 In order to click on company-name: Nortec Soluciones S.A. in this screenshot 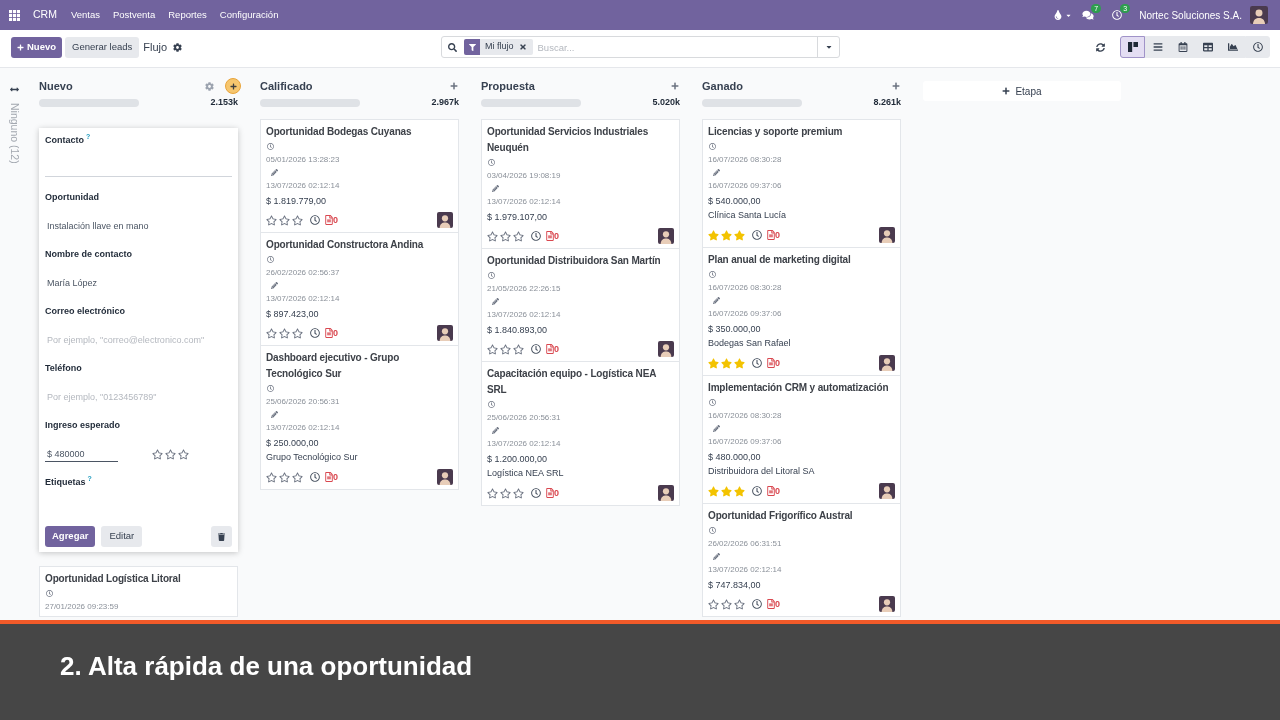, I will do `click(1190, 15)`.